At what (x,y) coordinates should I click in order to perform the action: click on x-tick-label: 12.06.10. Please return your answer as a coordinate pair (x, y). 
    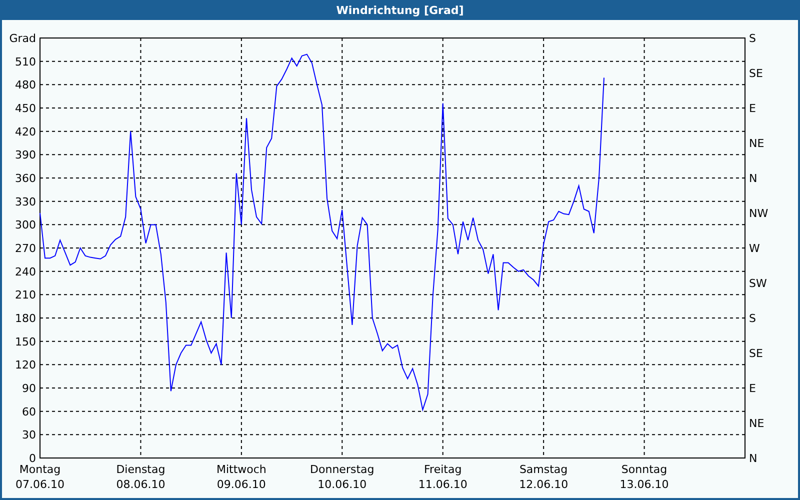
    Looking at the image, I should click on (543, 484).